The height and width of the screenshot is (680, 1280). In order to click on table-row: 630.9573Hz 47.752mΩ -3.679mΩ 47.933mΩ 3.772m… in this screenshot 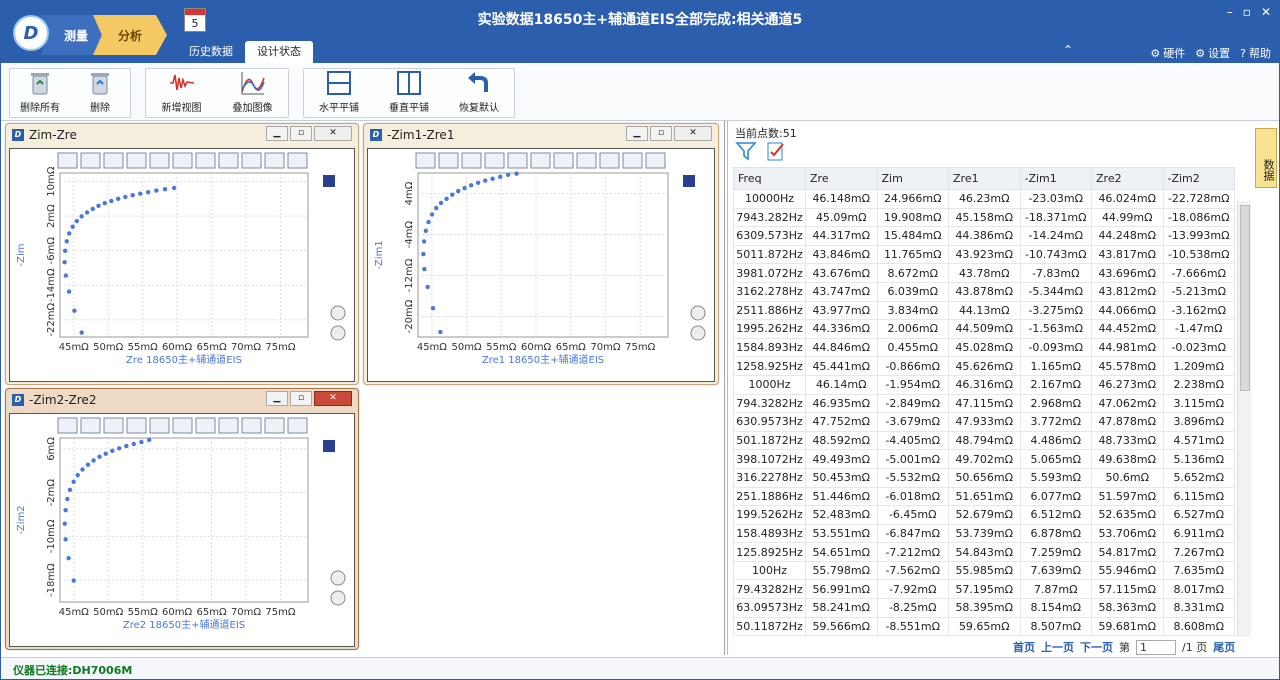, I will do `click(984, 422)`.